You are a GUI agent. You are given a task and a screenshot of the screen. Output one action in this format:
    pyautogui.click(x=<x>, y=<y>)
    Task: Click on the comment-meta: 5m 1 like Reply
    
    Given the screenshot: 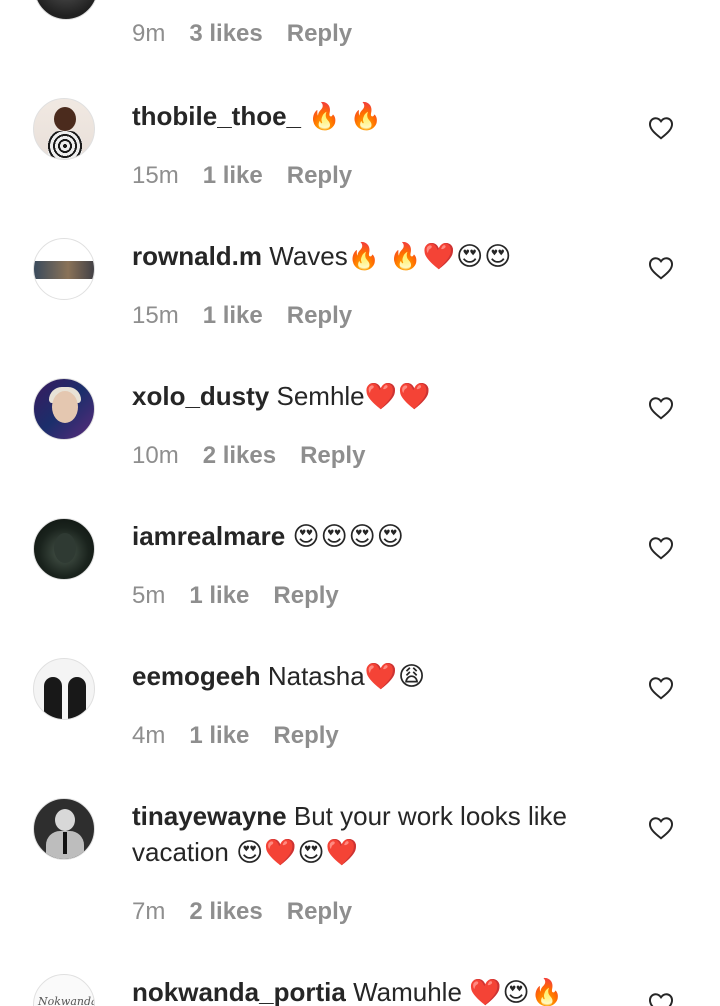 What is the action you would take?
    pyautogui.click(x=235, y=596)
    